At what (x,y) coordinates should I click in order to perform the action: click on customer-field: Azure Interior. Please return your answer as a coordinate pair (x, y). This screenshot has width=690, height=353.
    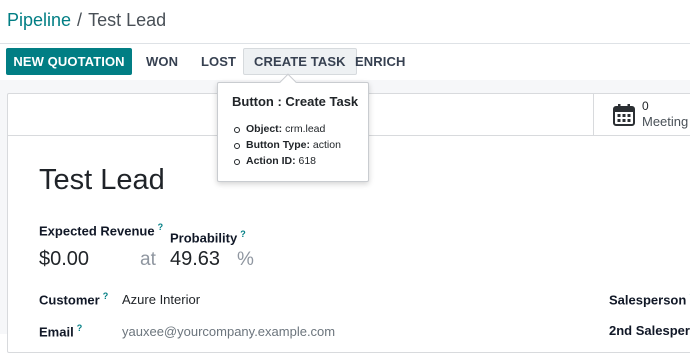
    Looking at the image, I should click on (161, 299).